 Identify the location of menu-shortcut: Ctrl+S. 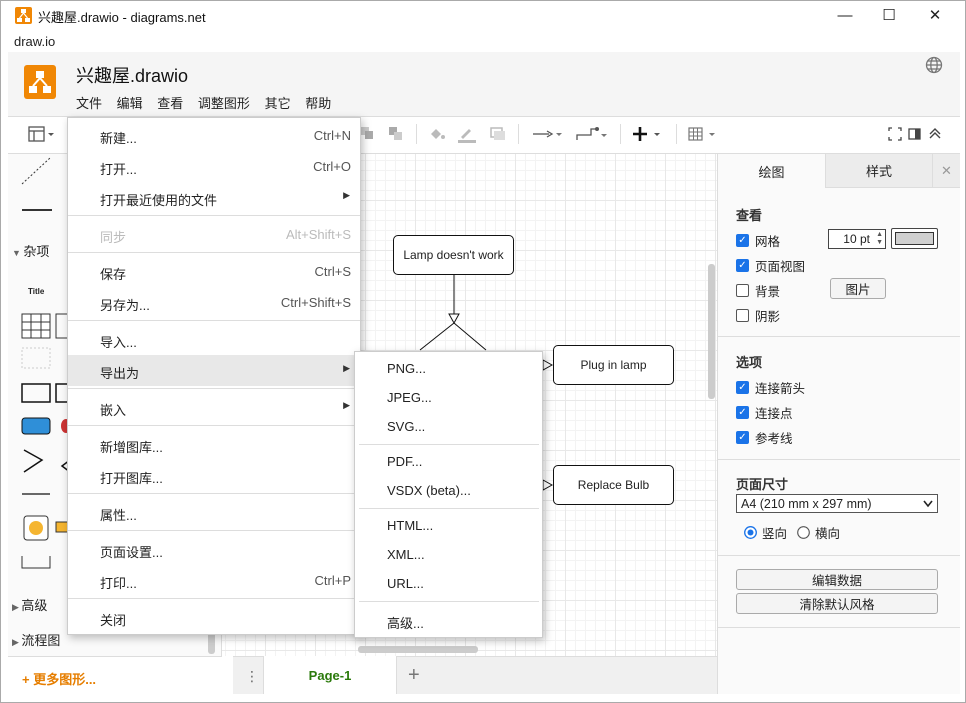
(332, 271).